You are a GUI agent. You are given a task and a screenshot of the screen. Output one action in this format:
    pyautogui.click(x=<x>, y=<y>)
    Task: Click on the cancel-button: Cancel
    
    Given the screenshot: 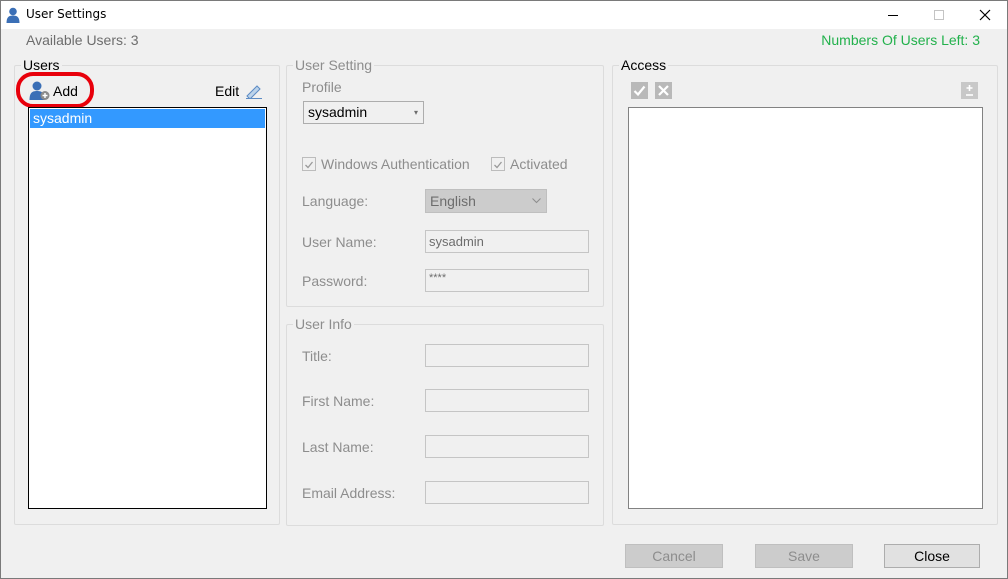 What is the action you would take?
    pyautogui.click(x=674, y=556)
    